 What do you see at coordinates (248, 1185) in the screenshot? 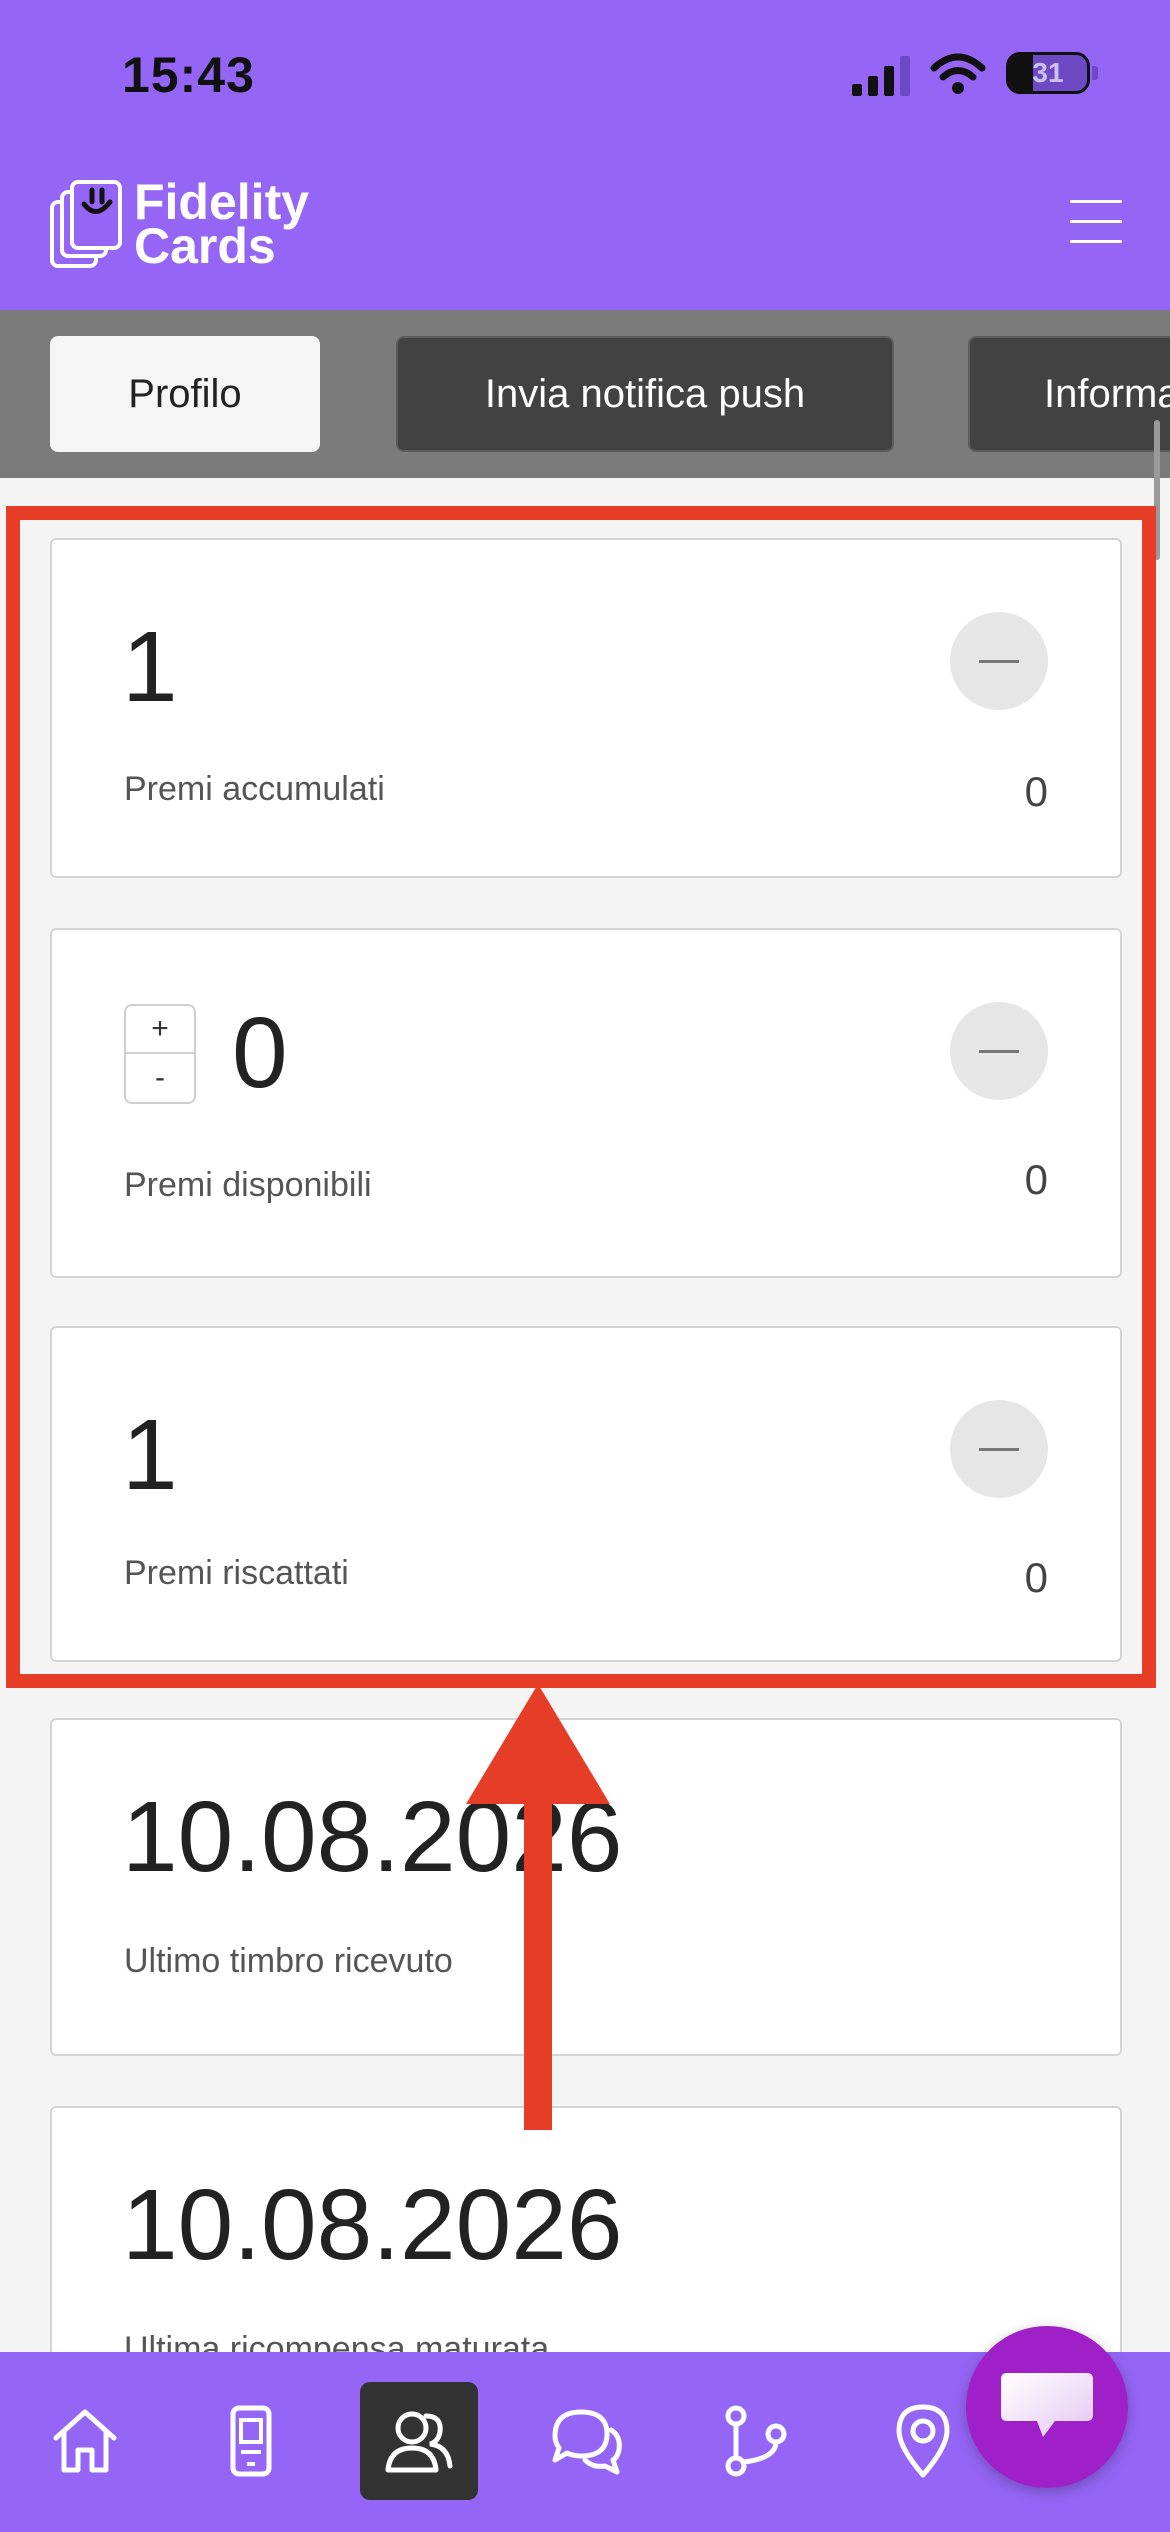
I see `premi-disponibili-label: Premi disponibili` at bounding box center [248, 1185].